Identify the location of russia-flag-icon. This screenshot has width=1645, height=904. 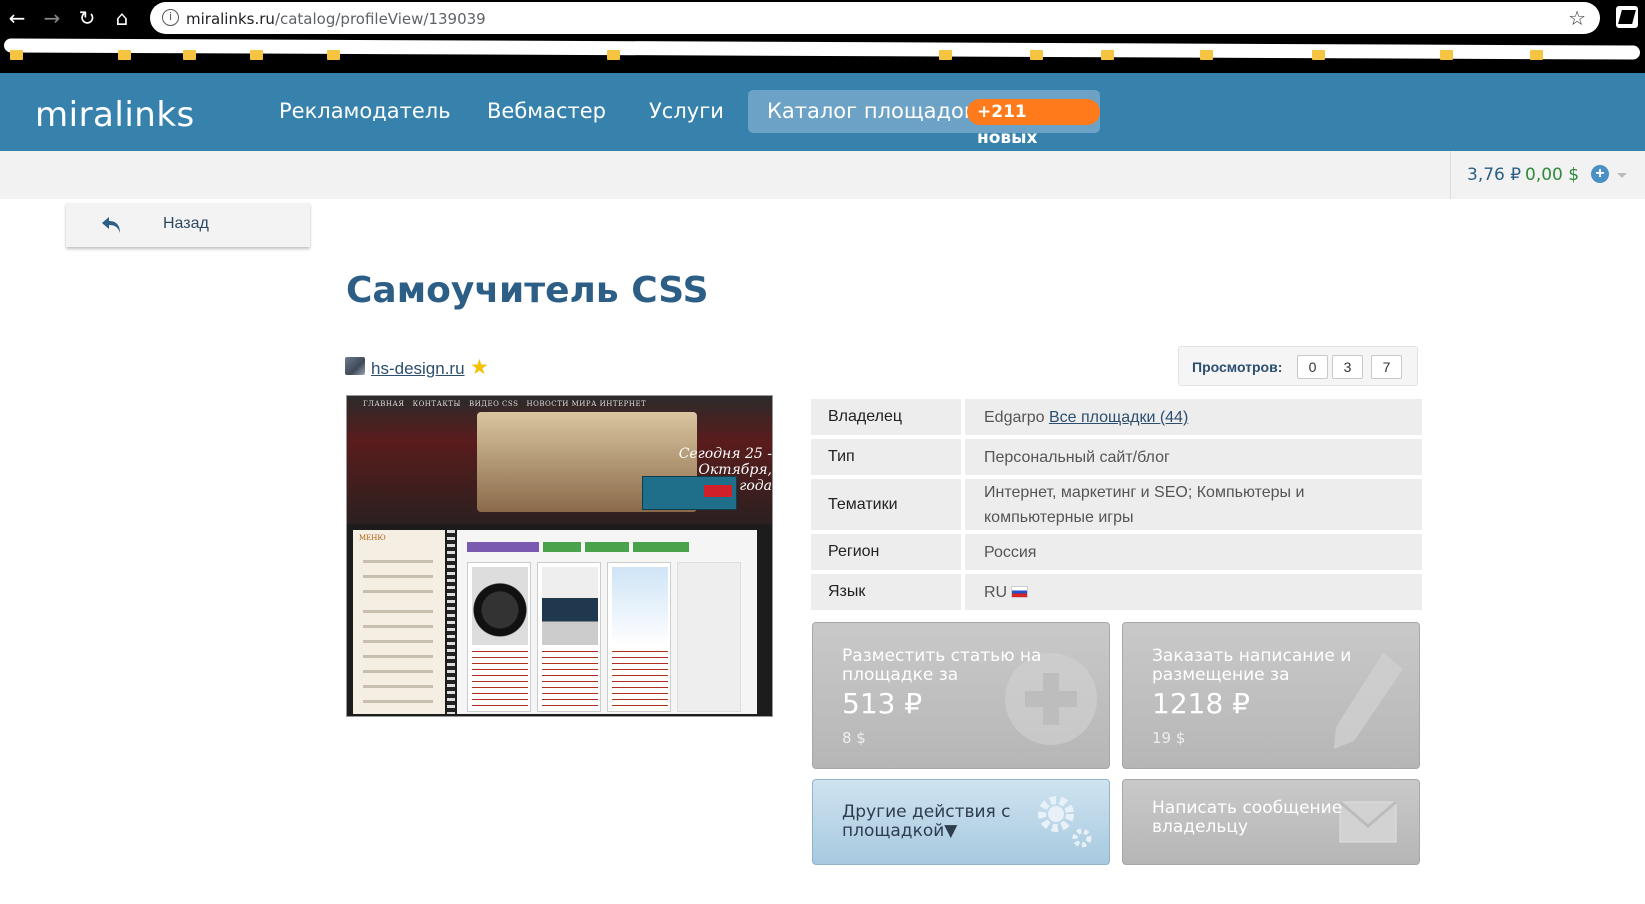
(1020, 591).